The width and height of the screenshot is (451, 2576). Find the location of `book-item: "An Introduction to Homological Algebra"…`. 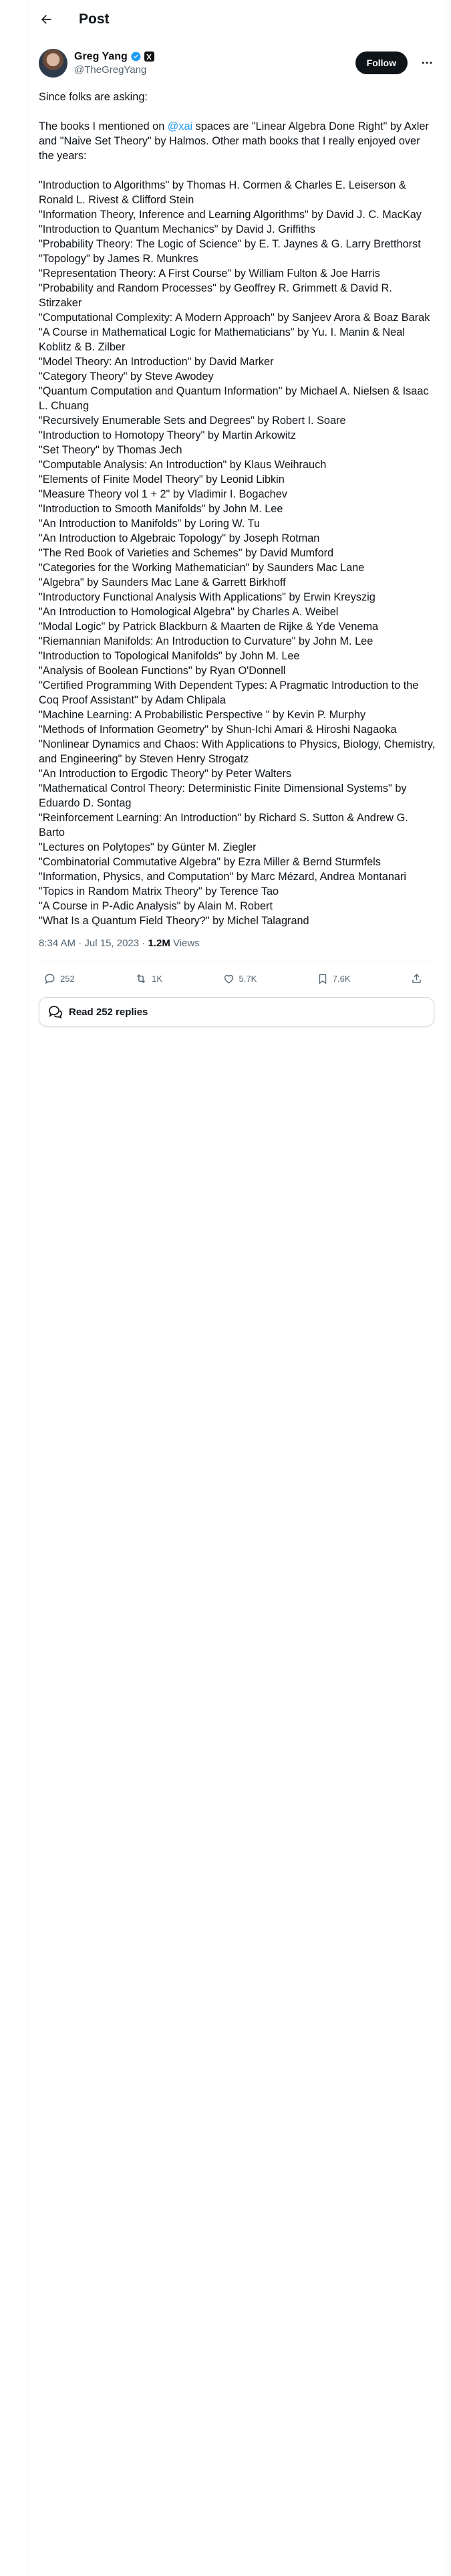

book-item: "An Introduction to Homological Algebra"… is located at coordinates (189, 612).